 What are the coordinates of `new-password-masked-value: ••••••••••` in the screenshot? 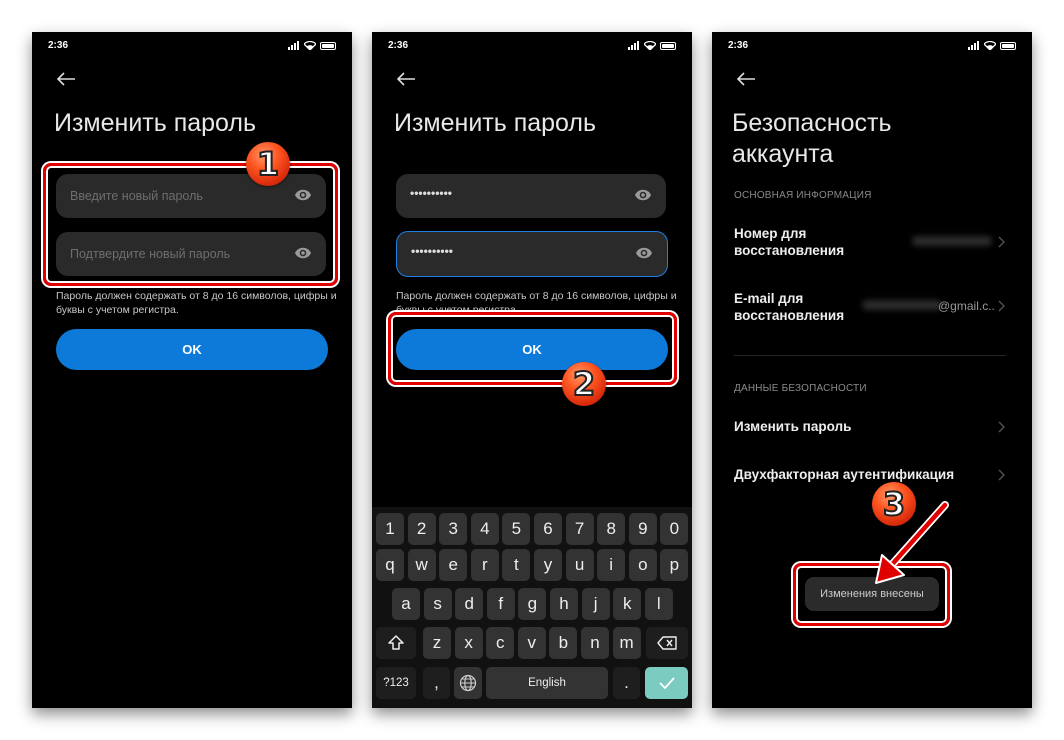 It's located at (431, 193).